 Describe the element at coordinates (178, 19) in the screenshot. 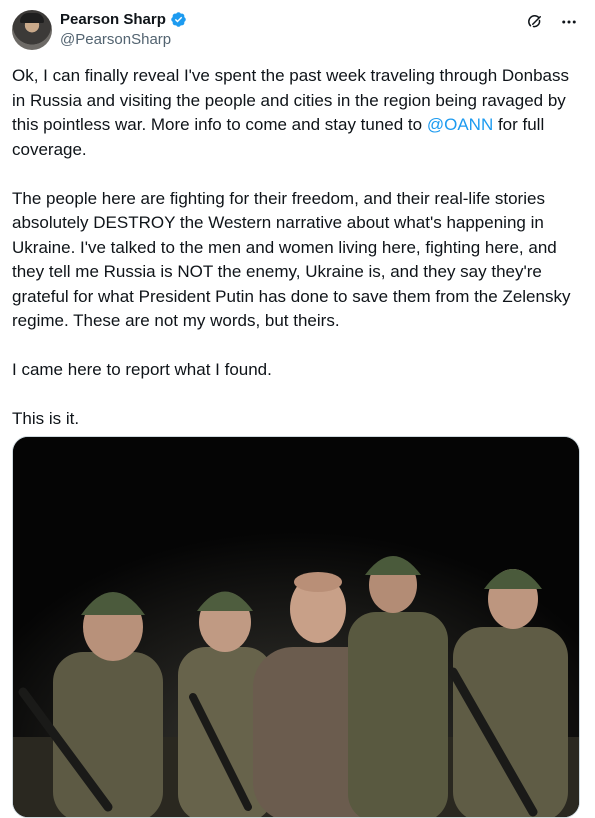

I see `verified-badge-icon` at that location.